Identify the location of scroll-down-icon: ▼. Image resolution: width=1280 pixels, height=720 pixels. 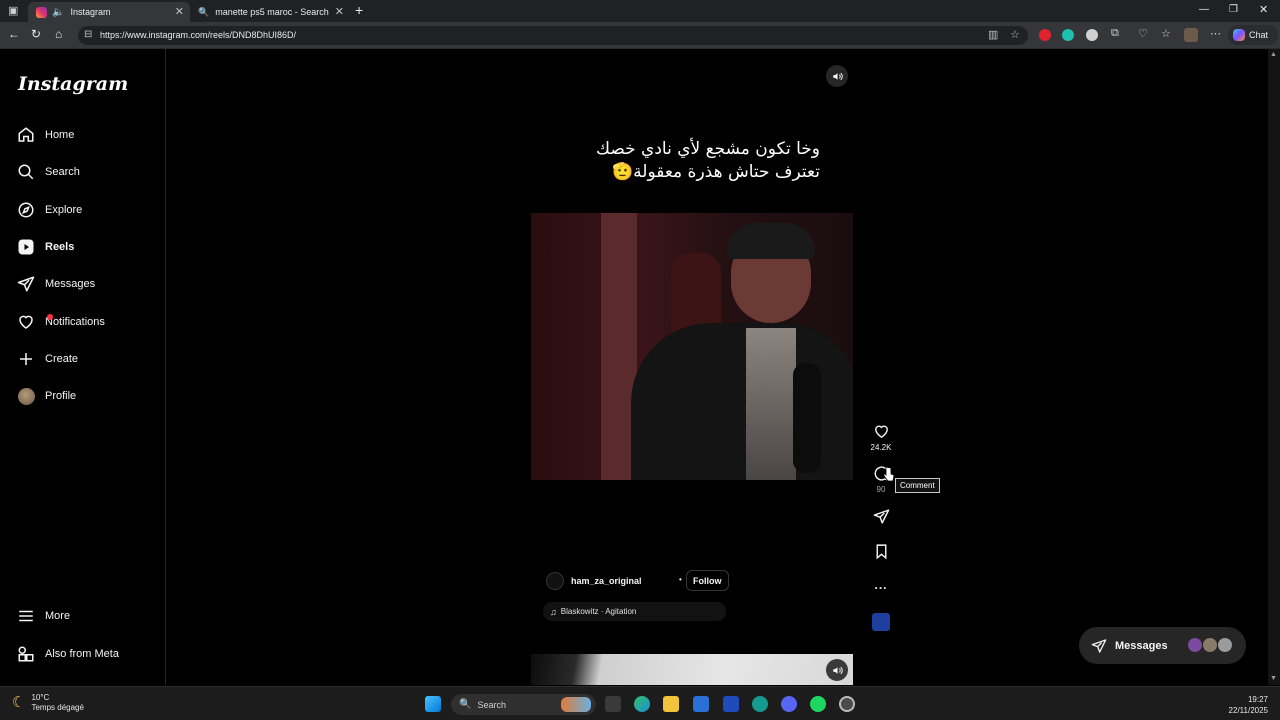
(1273, 678).